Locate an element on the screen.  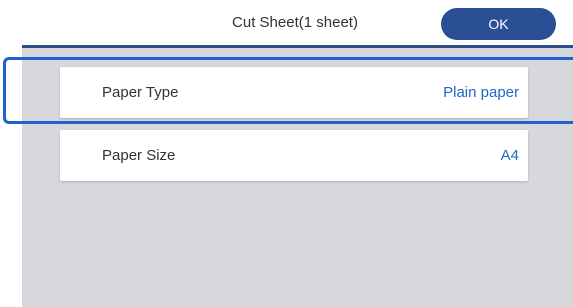
paper-type-value: Plain paper is located at coordinates (481, 92).